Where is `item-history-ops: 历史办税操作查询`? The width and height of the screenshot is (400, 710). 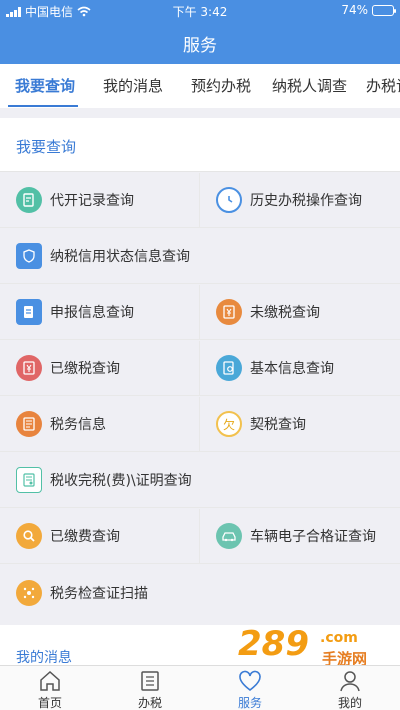
item-history-ops: 历史办税操作查询 is located at coordinates (300, 200).